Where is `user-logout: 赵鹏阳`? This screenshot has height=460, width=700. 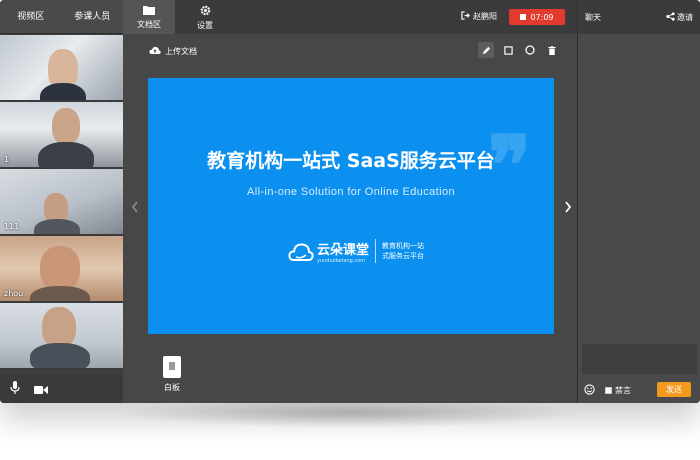 user-logout: 赵鹏阳 is located at coordinates (479, 16).